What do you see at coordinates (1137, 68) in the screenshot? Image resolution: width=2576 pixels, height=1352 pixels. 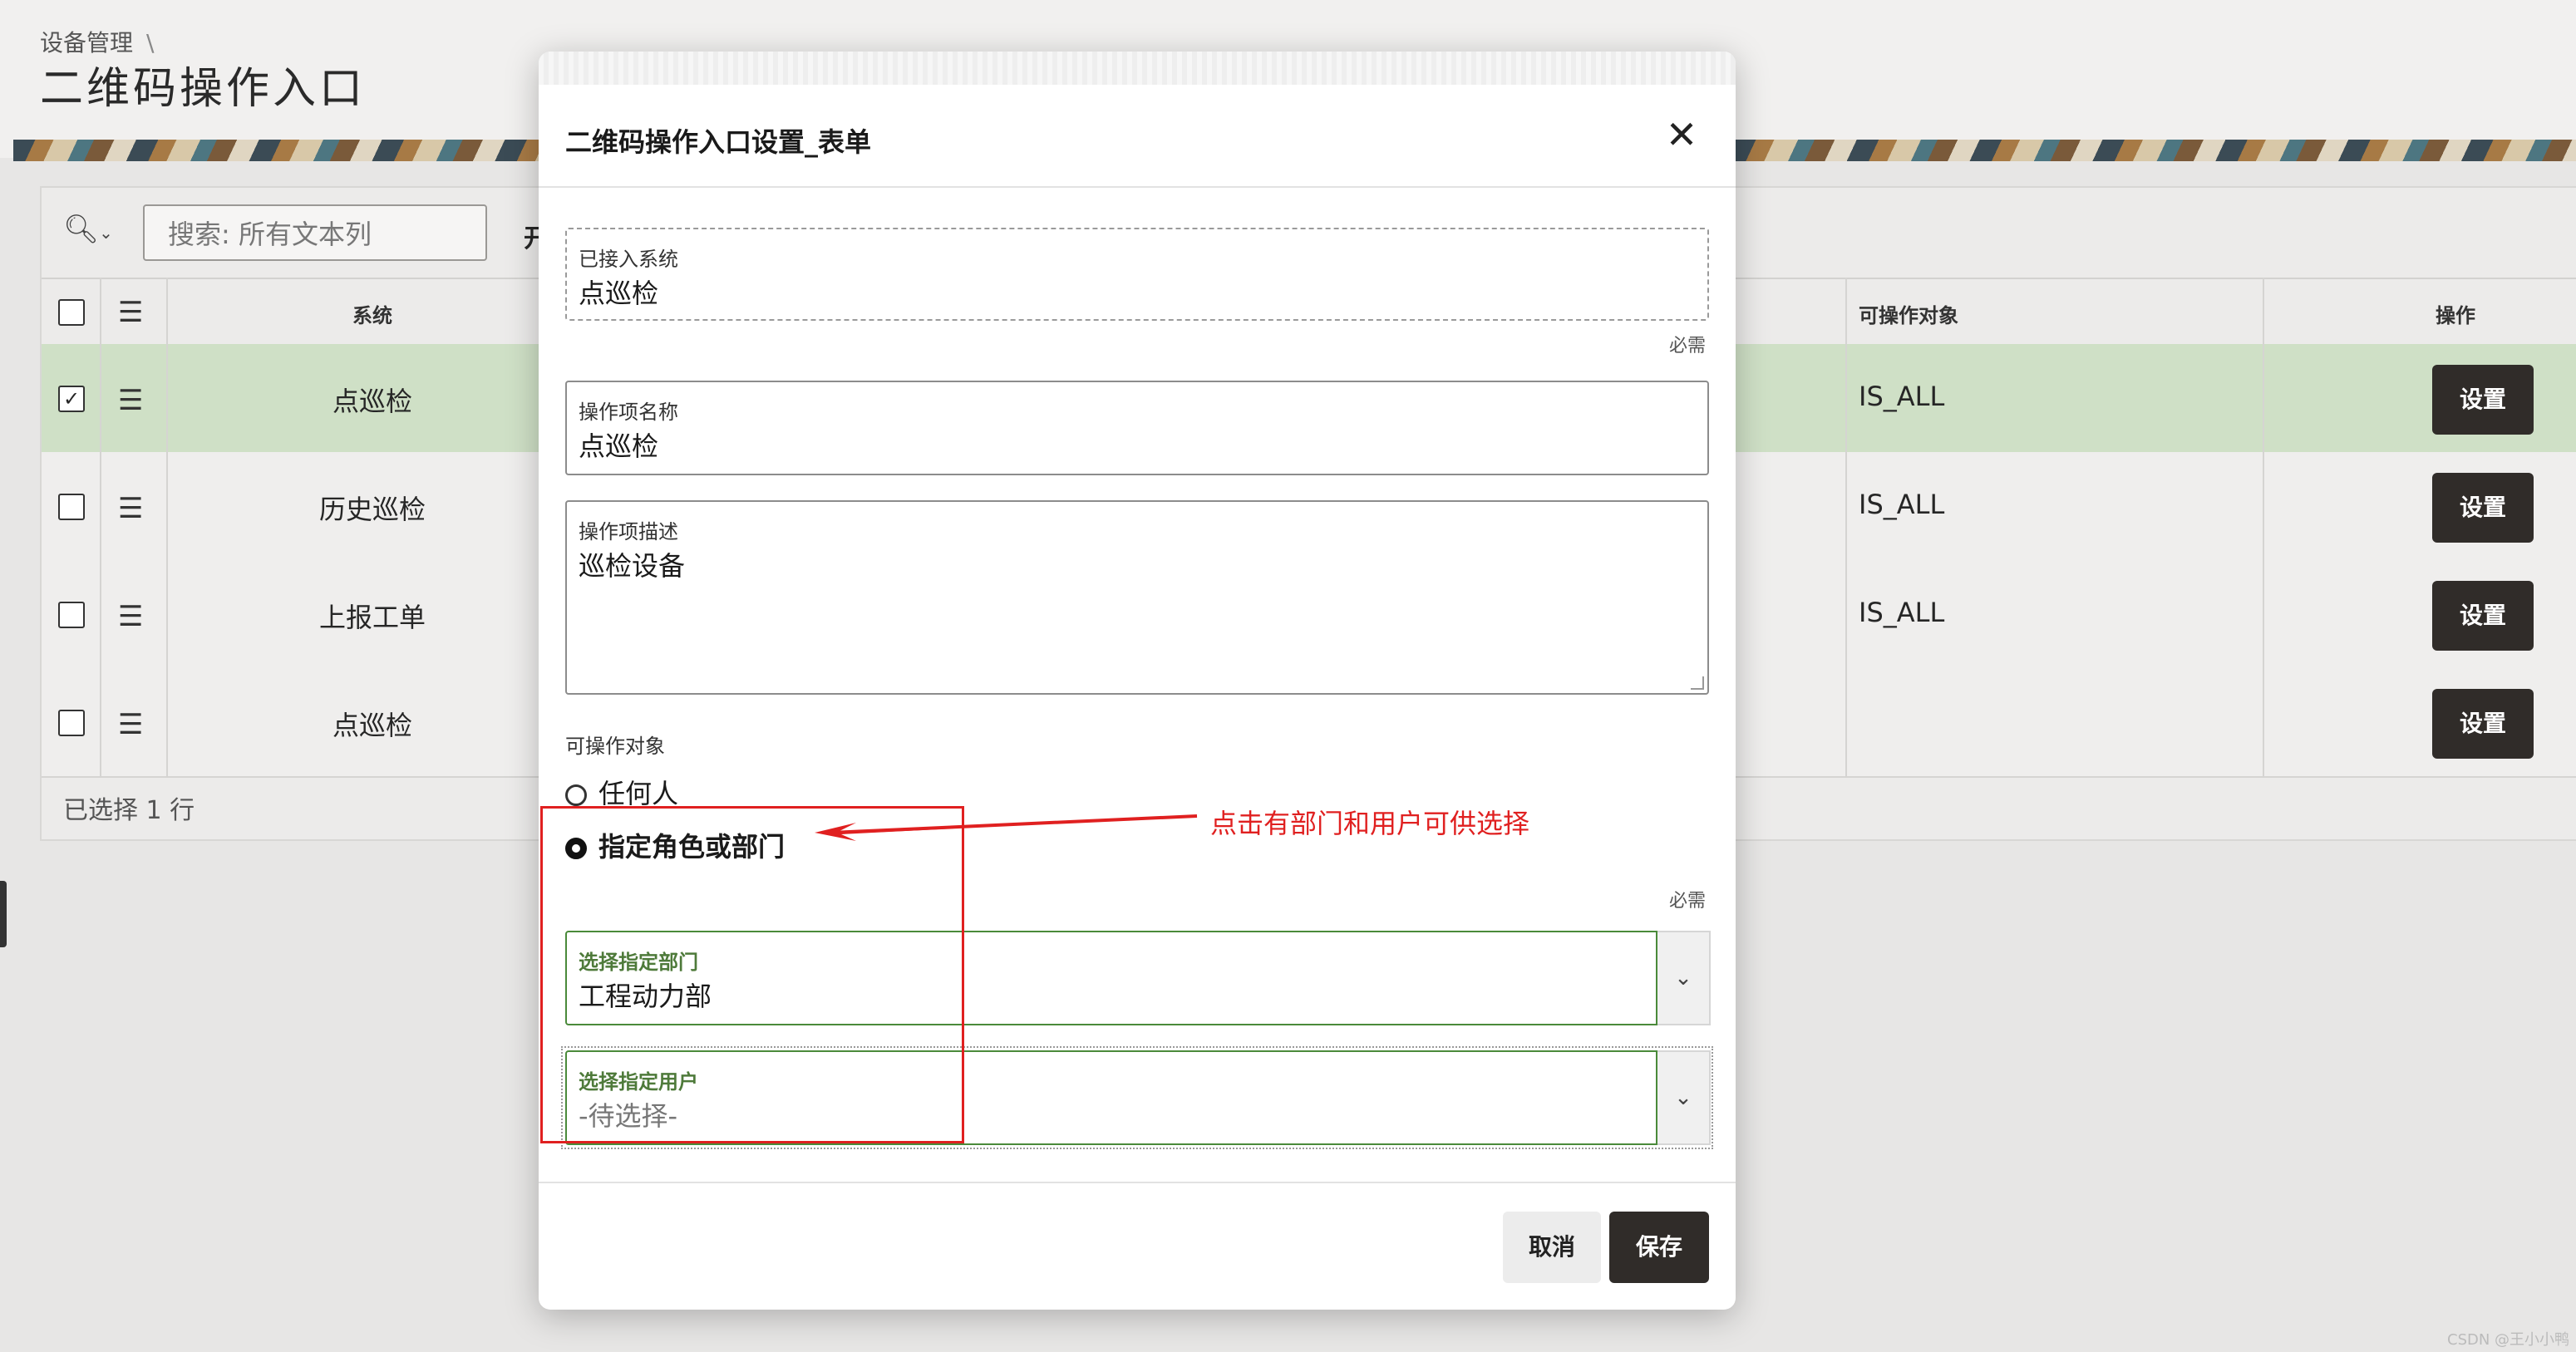 I see `dialog-drag-handle` at bounding box center [1137, 68].